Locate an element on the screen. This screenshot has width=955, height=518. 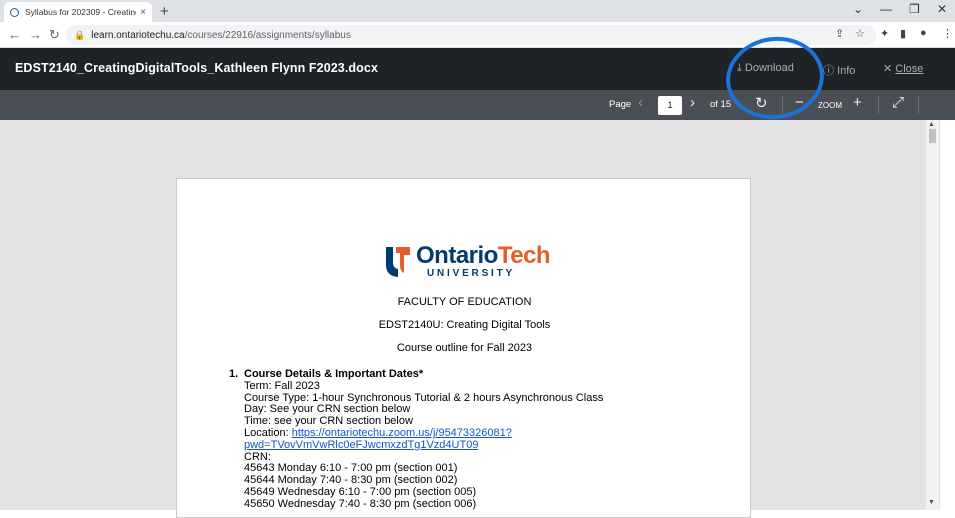
logo-wordmark: OntarioTech is located at coordinates (483, 255).